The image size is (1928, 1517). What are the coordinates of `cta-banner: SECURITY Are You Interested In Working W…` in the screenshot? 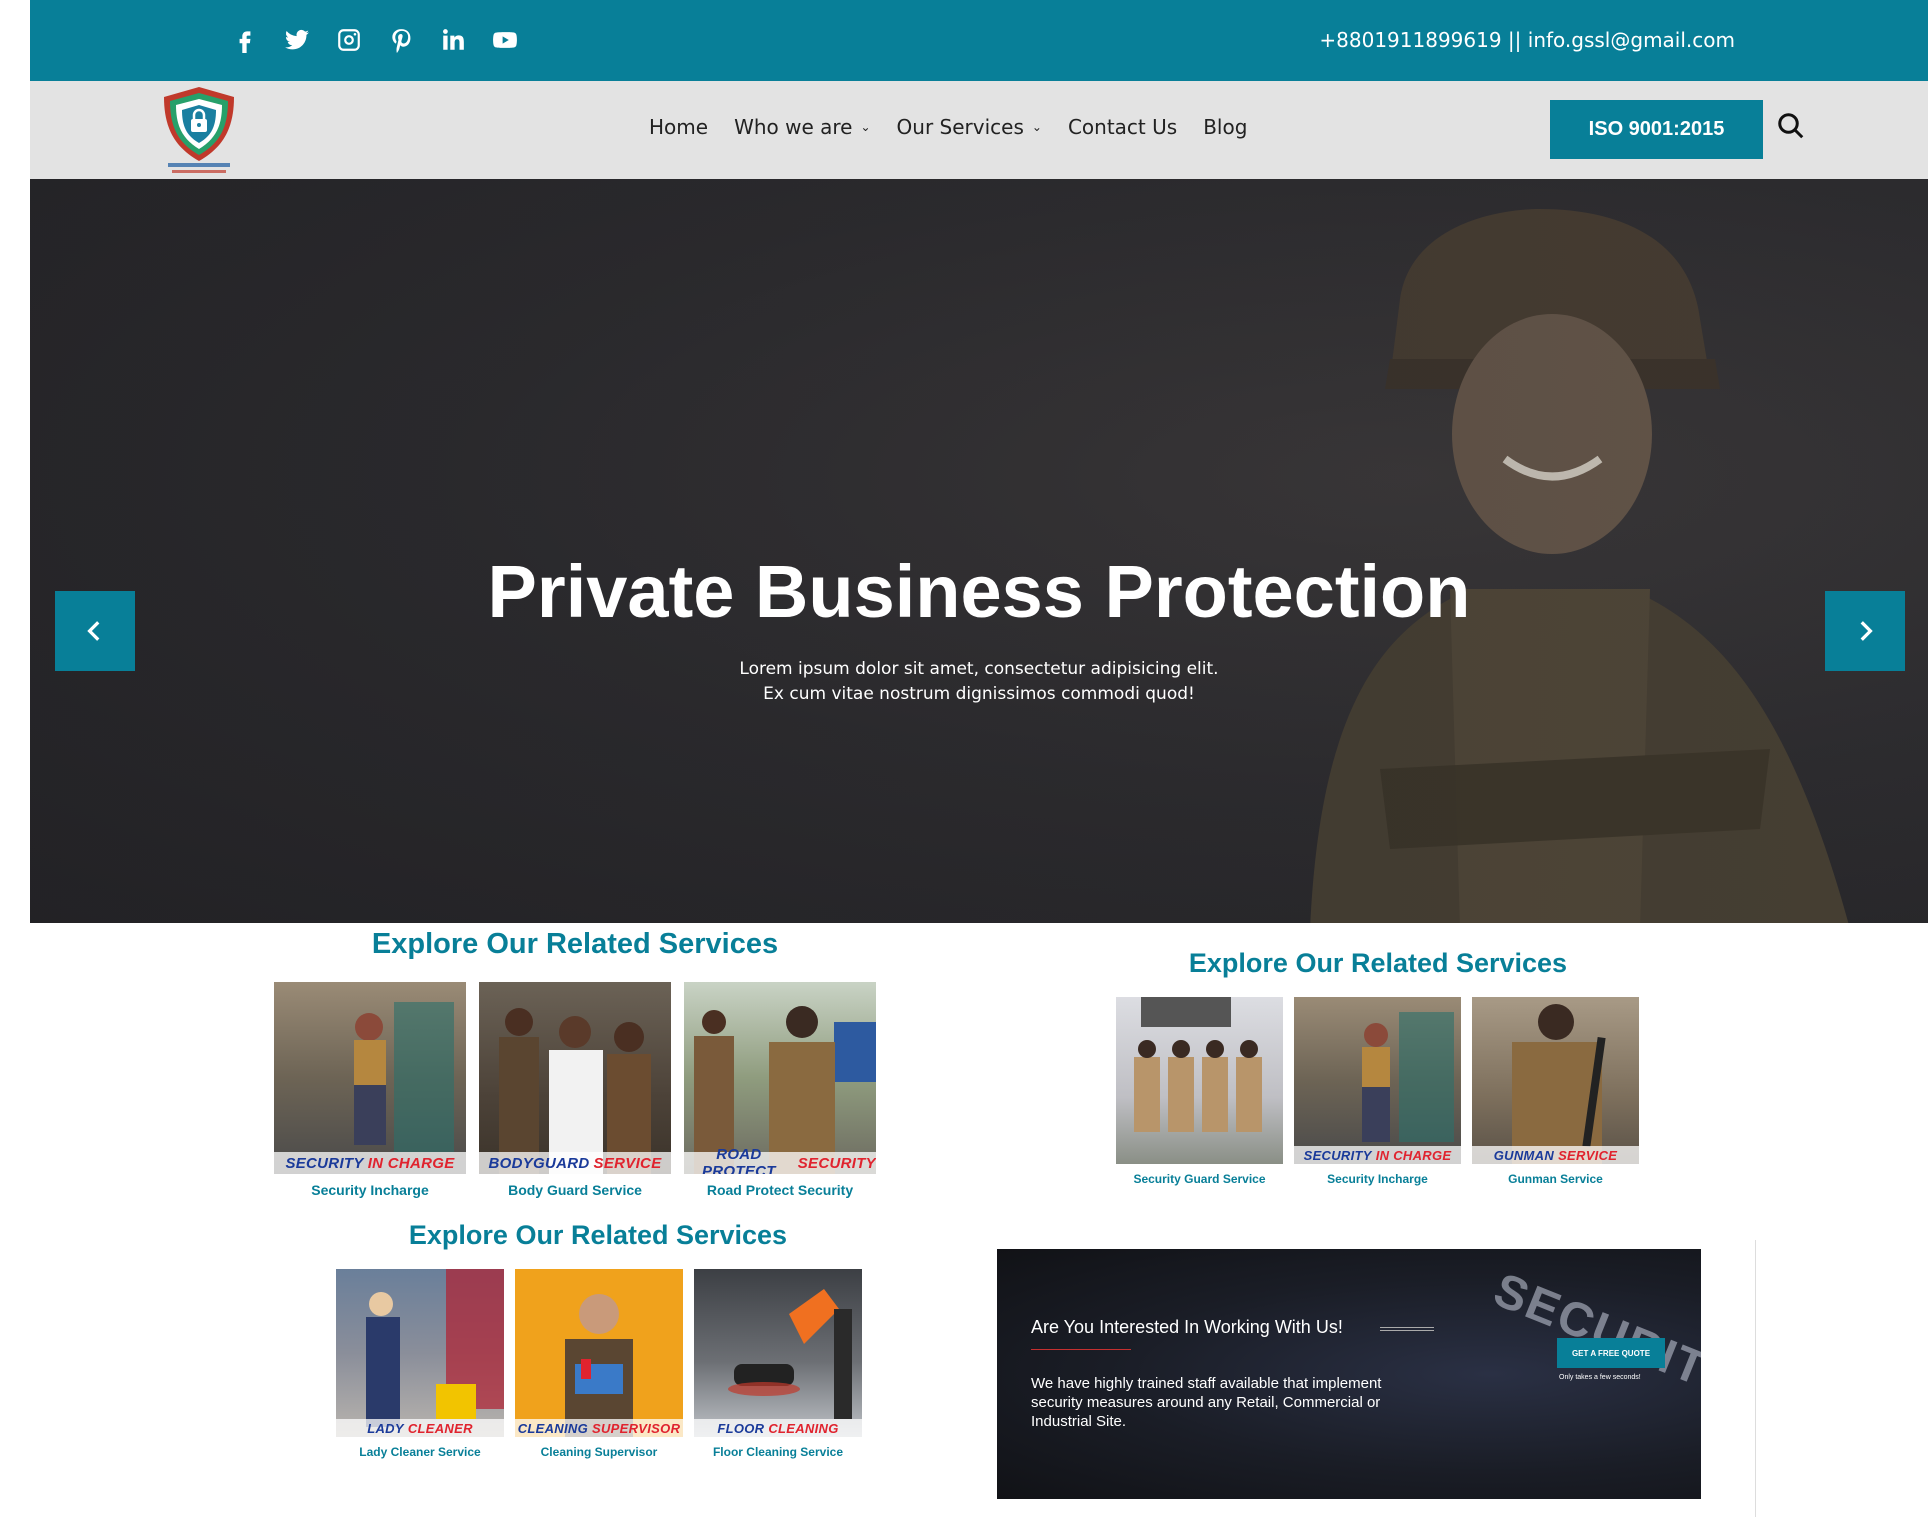 It's located at (1349, 1374).